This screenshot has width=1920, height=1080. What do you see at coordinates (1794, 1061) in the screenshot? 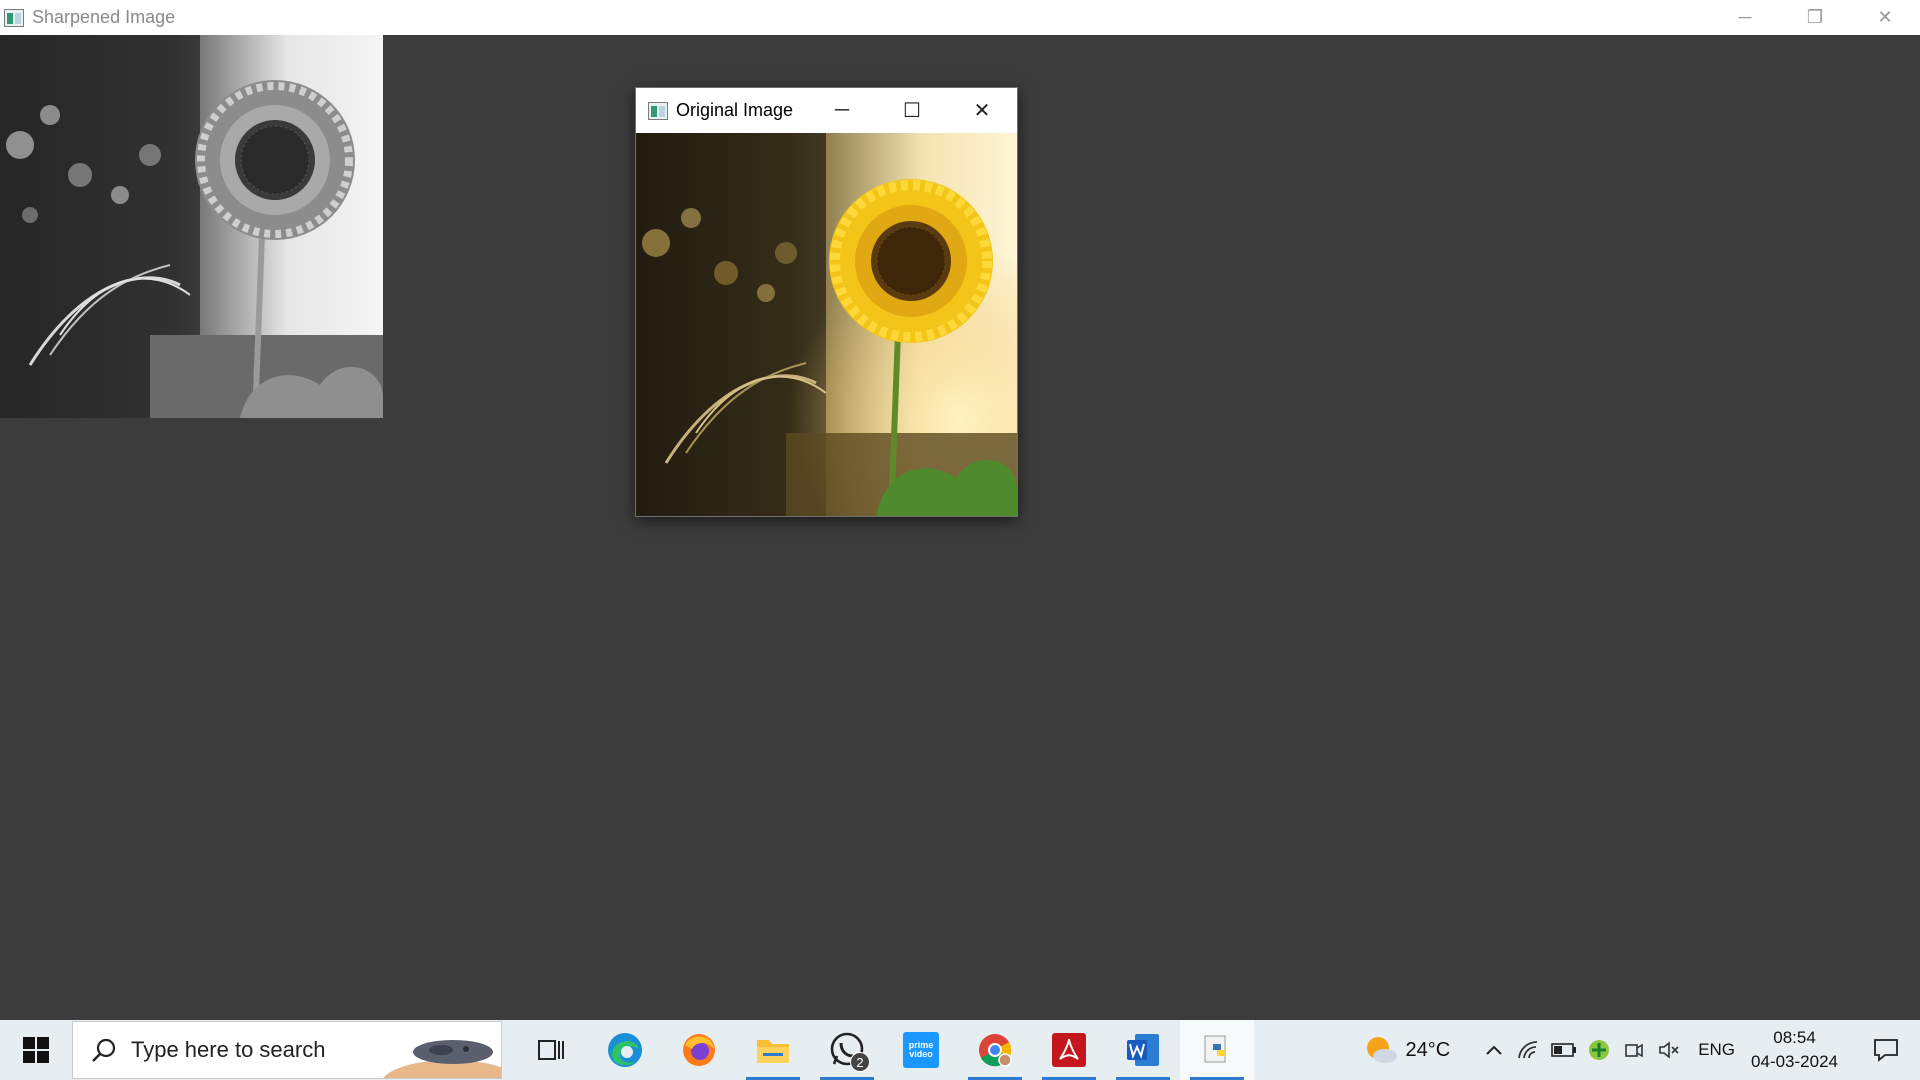
I see `clock-date: 04-03-2024` at bounding box center [1794, 1061].